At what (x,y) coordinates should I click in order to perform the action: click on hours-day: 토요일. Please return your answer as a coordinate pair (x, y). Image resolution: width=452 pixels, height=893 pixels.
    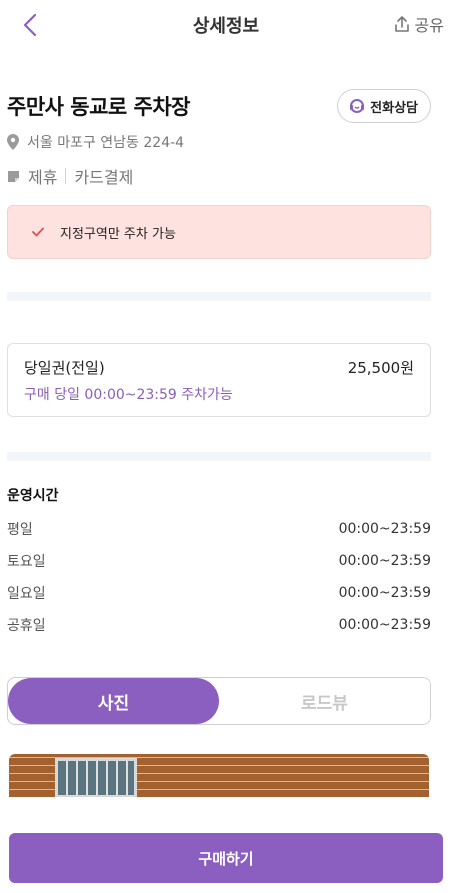
    Looking at the image, I should click on (26, 562).